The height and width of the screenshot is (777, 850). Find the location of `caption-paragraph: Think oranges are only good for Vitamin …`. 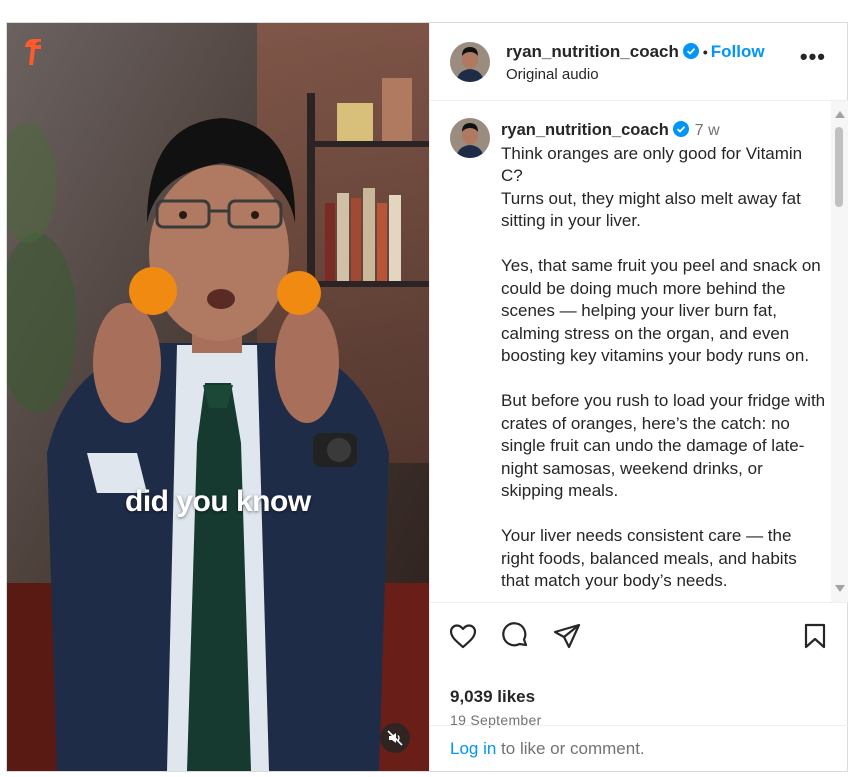

caption-paragraph: Think oranges are only good for Vitamin … is located at coordinates (652, 187).